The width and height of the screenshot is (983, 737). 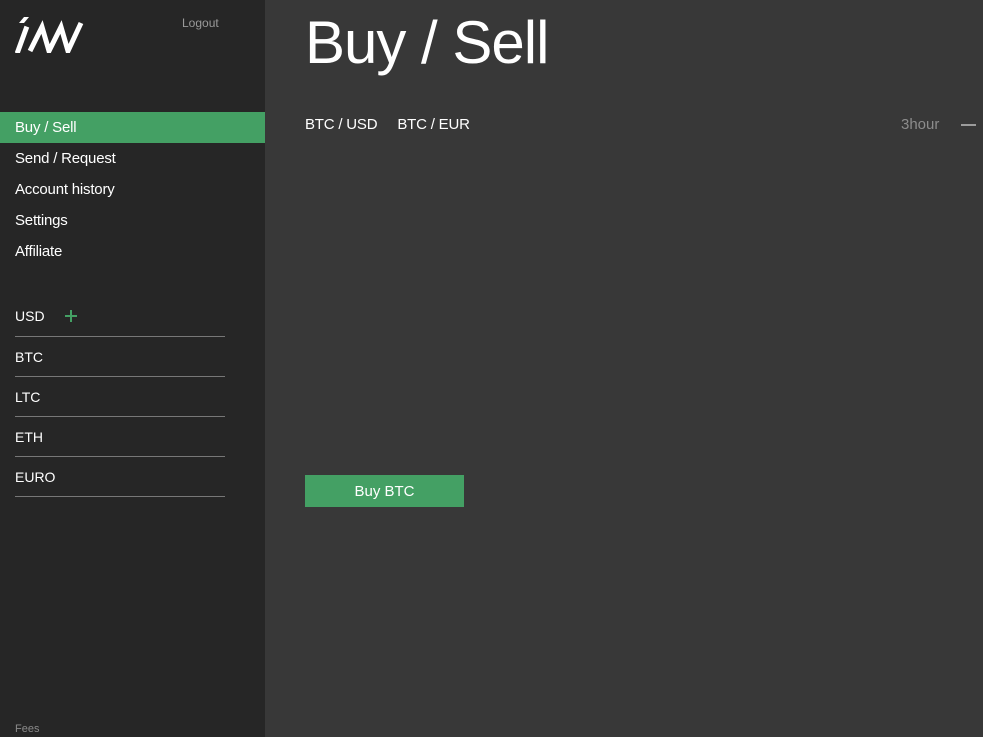 I want to click on sidebar-item-affiliate: Affiliate, so click(x=132, y=251).